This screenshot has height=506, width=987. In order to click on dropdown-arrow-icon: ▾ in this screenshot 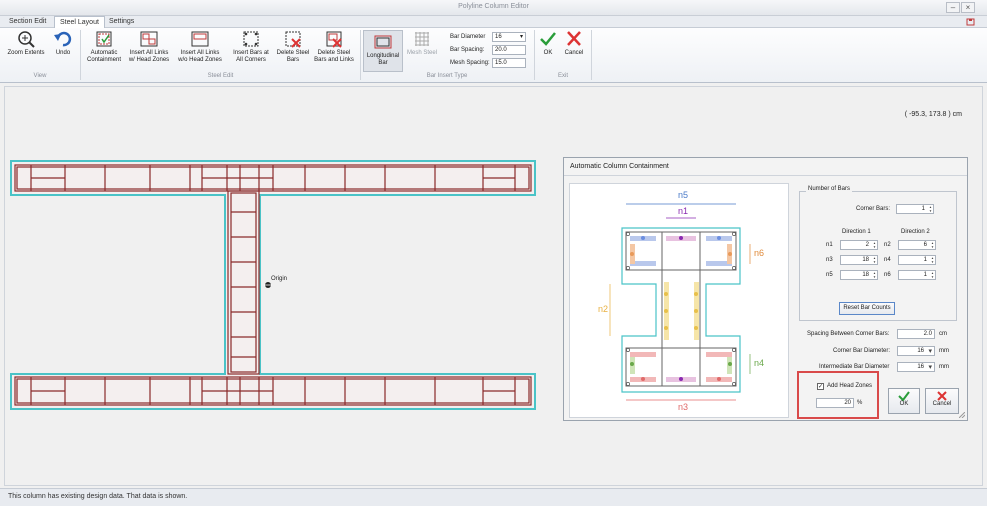, I will do `click(521, 37)`.